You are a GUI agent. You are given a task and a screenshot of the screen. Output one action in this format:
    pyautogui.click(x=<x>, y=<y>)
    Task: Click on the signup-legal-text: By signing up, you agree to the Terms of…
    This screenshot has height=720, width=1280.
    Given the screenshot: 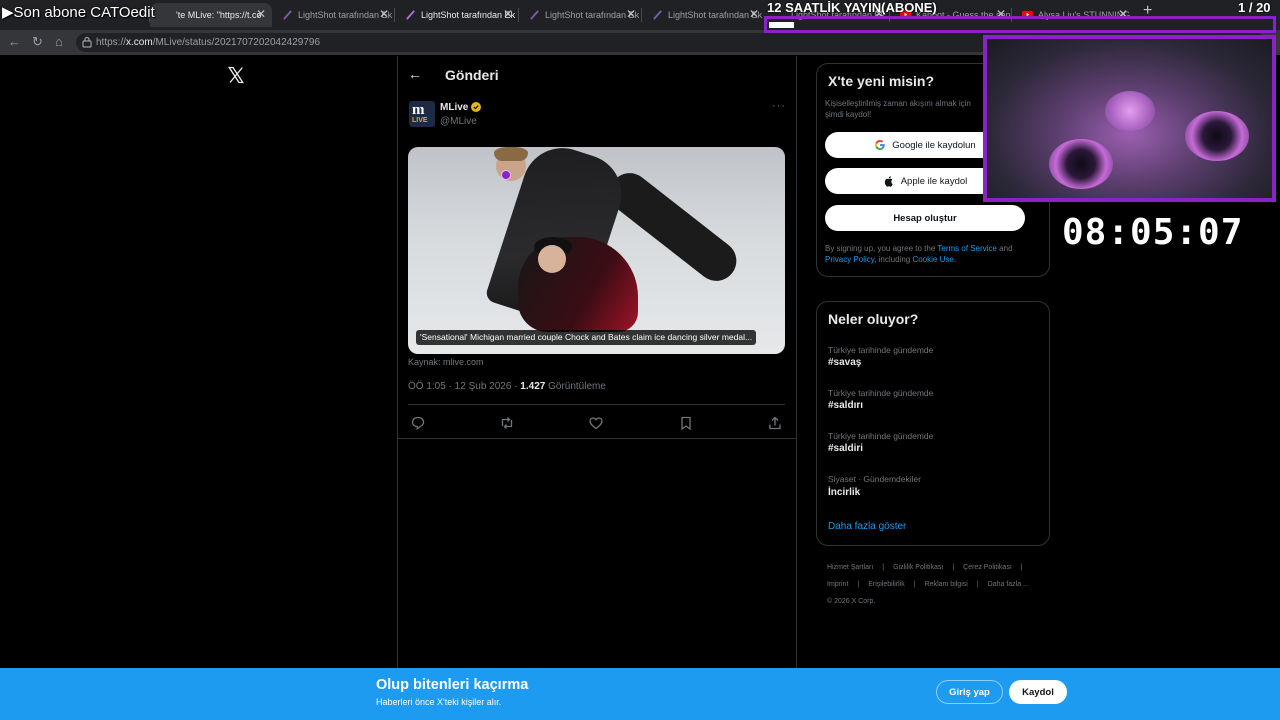 What is the action you would take?
    pyautogui.click(x=932, y=254)
    